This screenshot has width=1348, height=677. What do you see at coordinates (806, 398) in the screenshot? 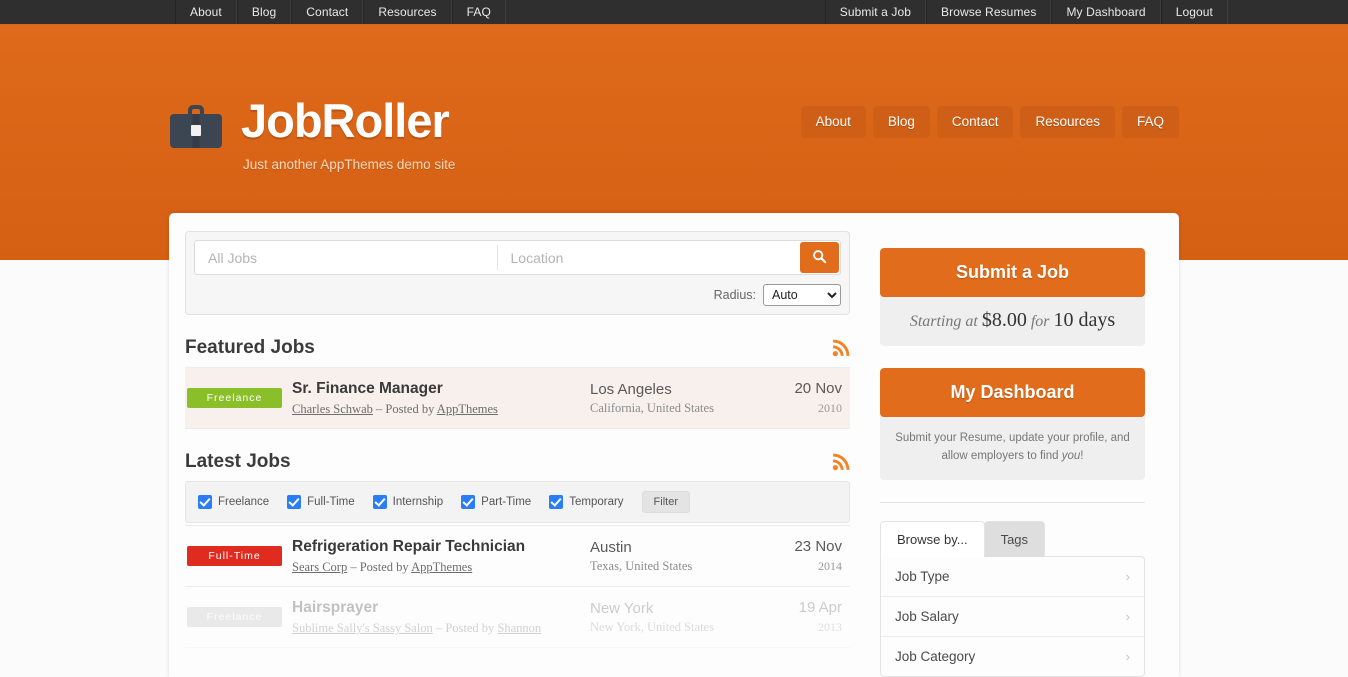
I see `job-date: 20 Nov 2010` at bounding box center [806, 398].